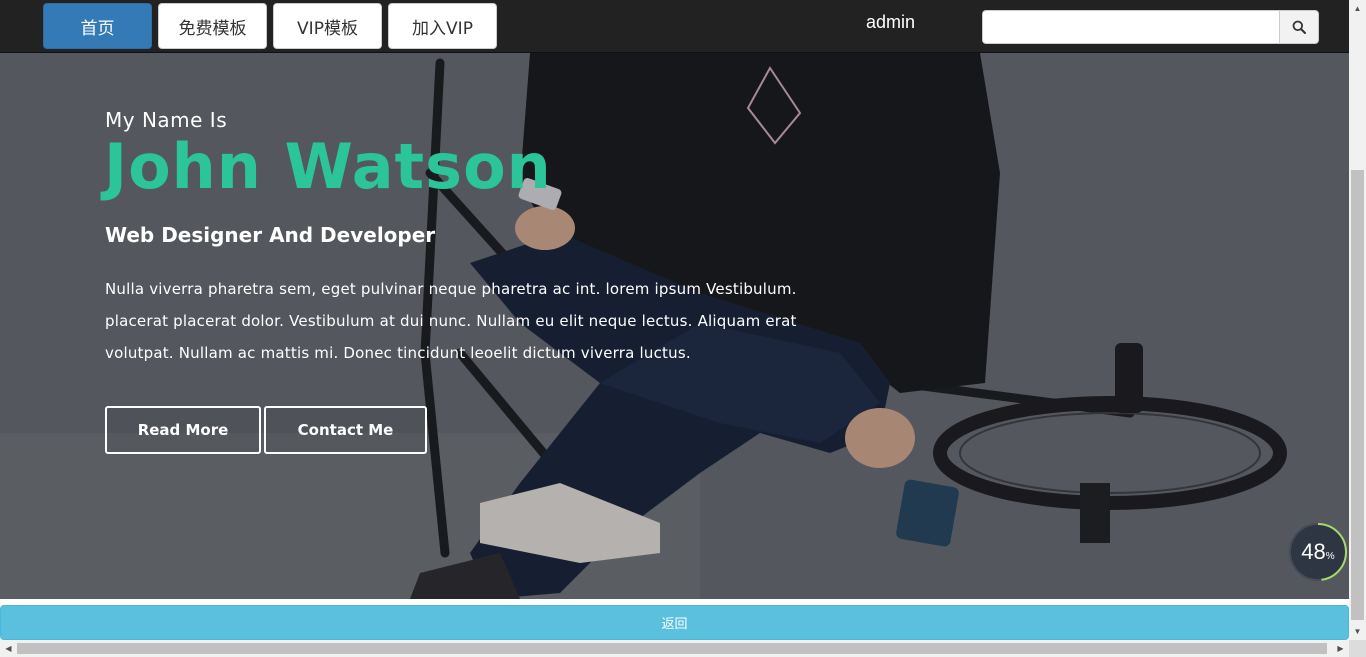 Image resolution: width=1366 pixels, height=657 pixels. I want to click on user-name: admin, so click(890, 22).